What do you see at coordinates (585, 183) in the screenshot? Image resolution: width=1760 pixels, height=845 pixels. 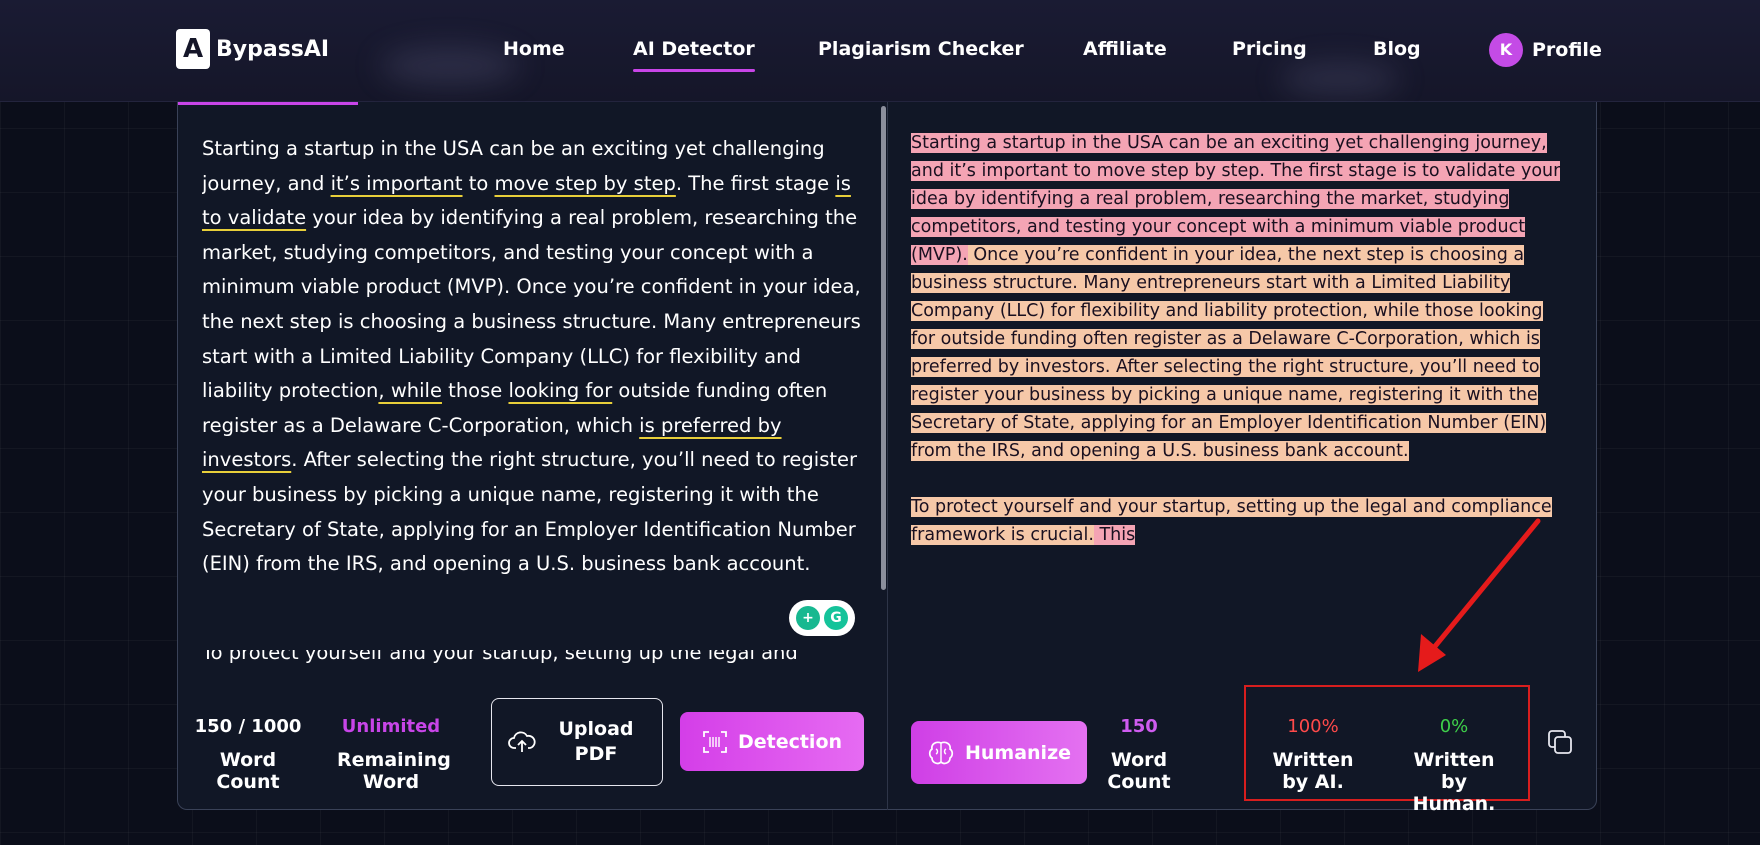 I see `suggestion-underline: move step by step` at bounding box center [585, 183].